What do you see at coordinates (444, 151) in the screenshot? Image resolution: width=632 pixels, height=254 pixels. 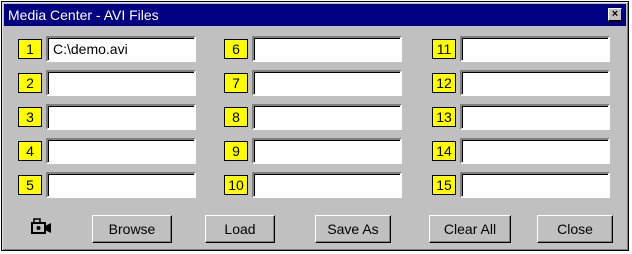 I see `slot-number-14: 14` at bounding box center [444, 151].